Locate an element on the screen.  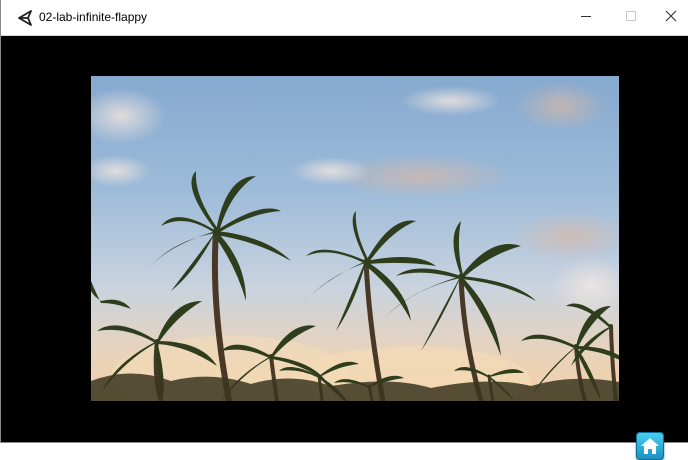
maximize-button is located at coordinates (631, 18).